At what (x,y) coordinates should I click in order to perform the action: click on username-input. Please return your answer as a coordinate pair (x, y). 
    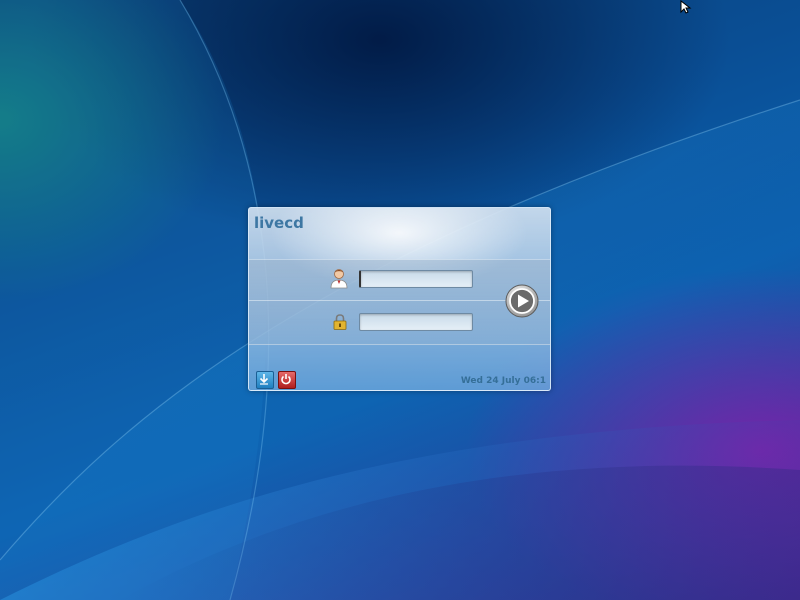
    Looking at the image, I should click on (416, 279).